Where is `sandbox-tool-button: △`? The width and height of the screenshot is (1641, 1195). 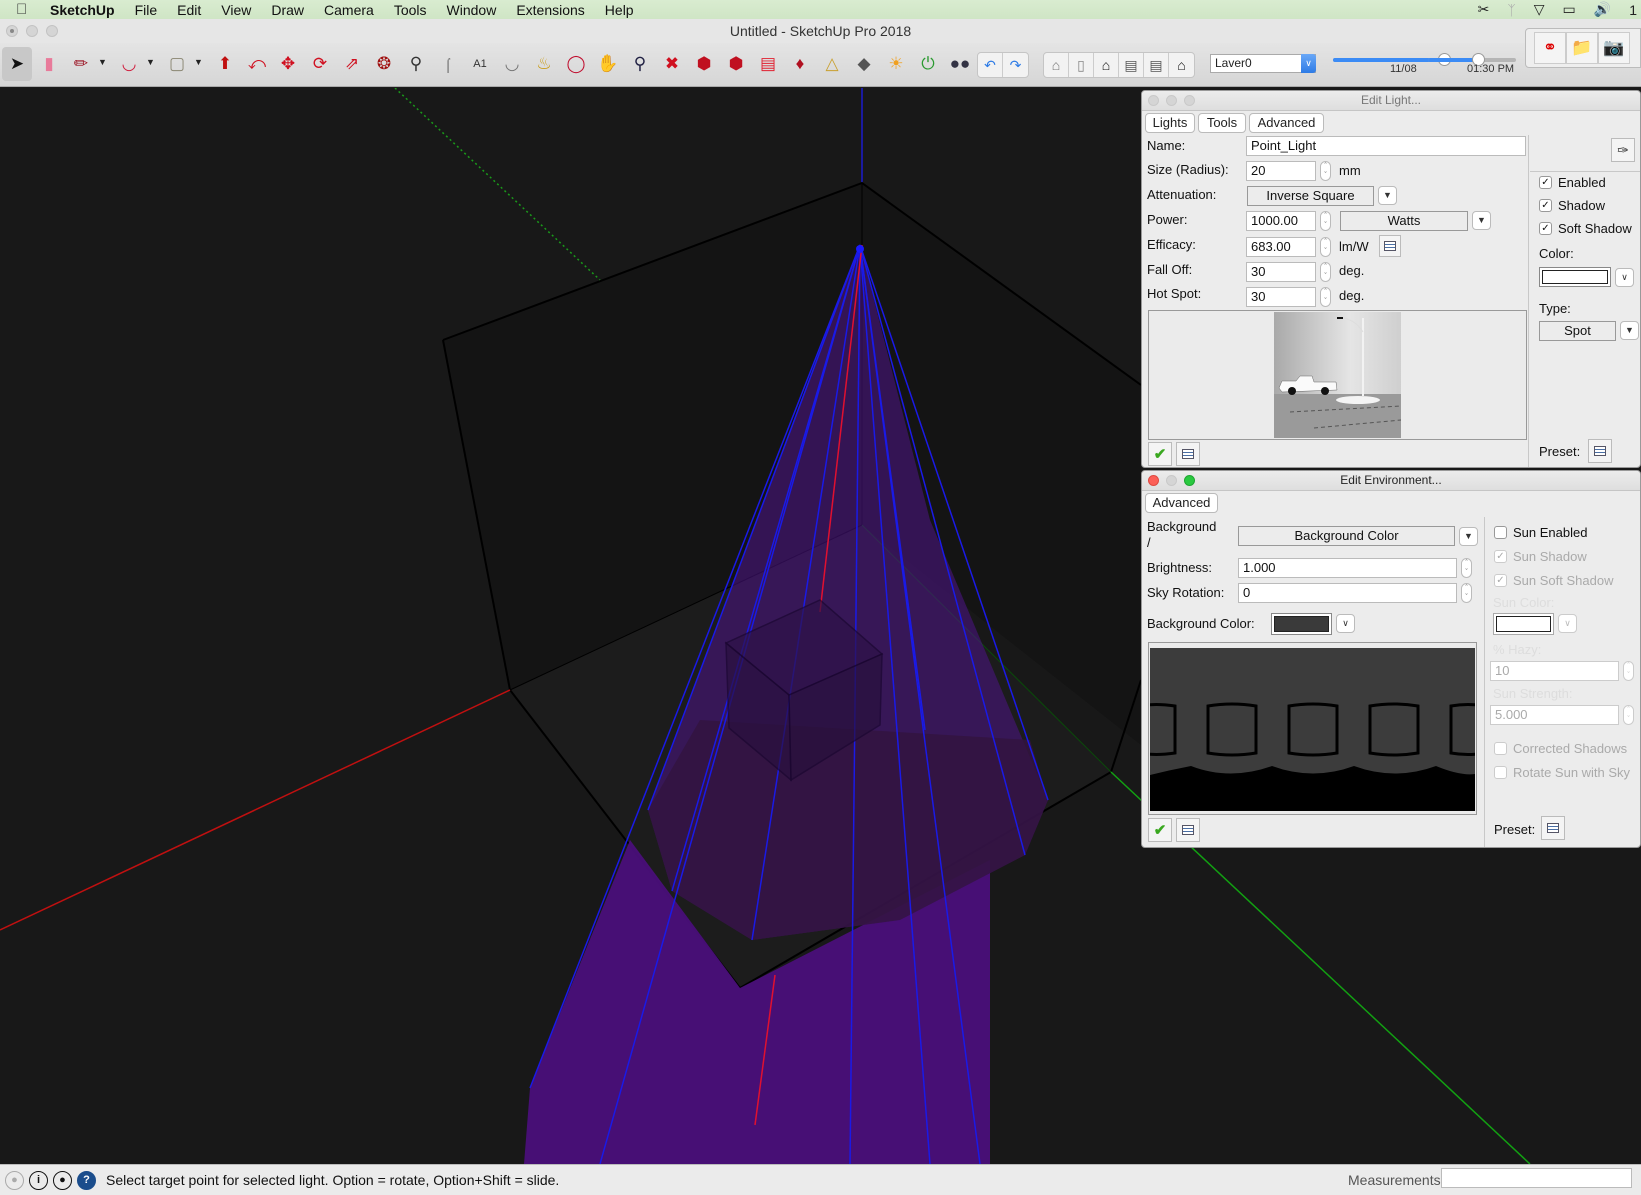
sandbox-tool-button: △ is located at coordinates (832, 64).